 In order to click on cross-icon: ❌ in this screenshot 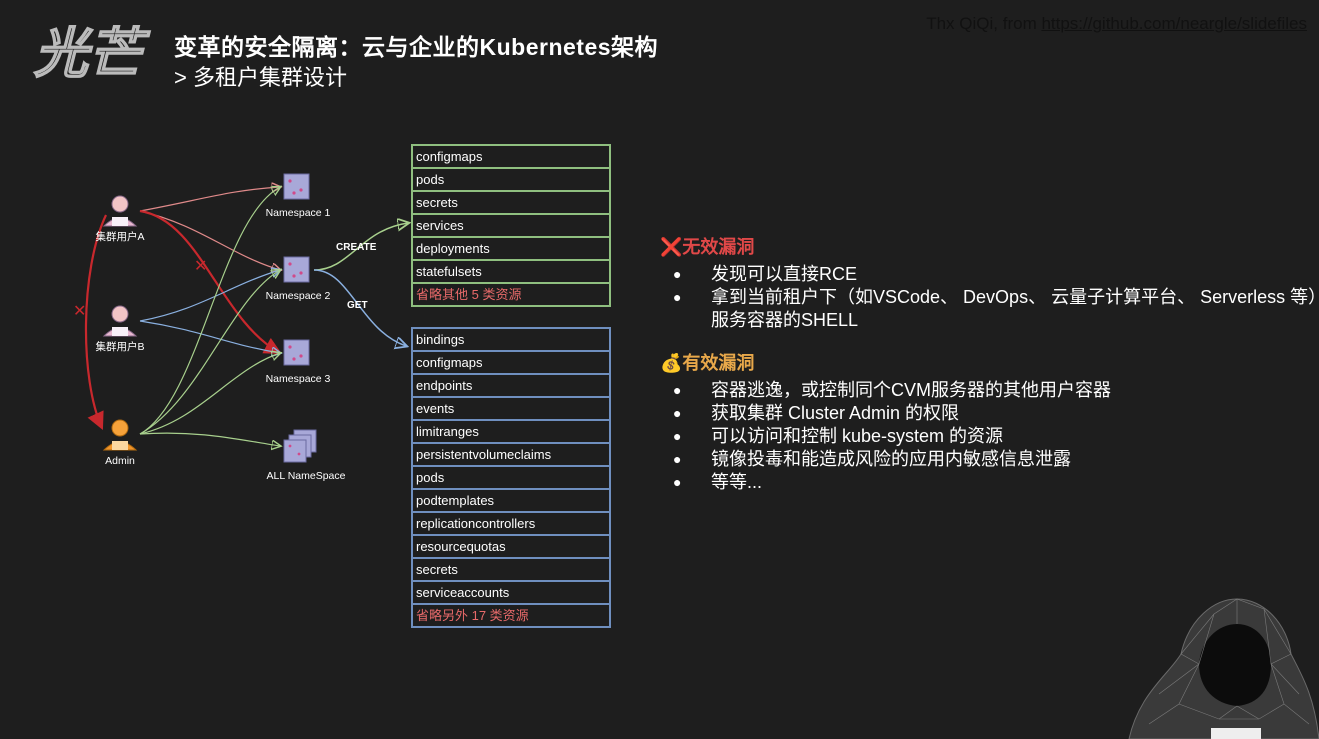, I will do `click(671, 247)`.